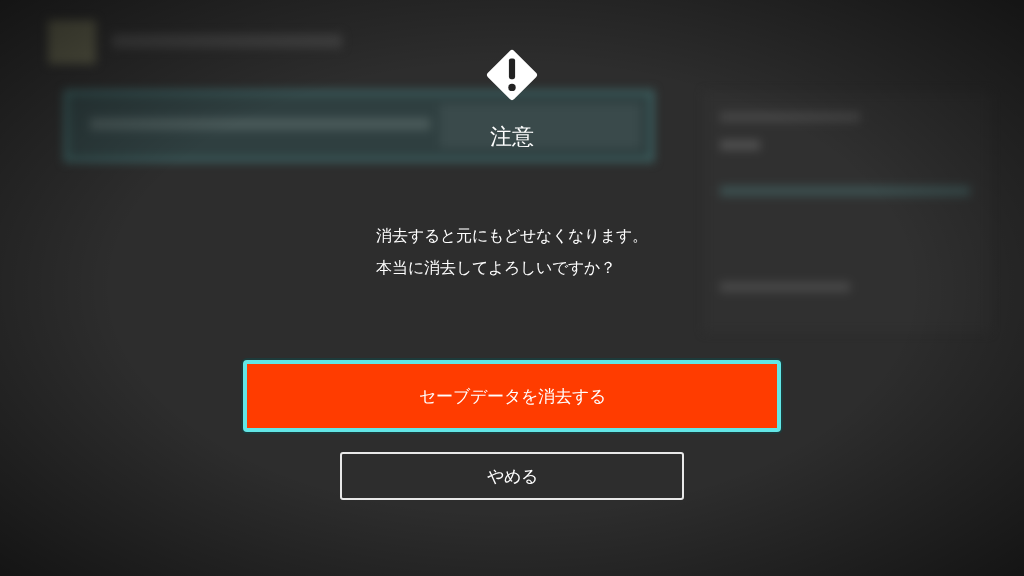  I want to click on cancel-button: やめる, so click(512, 476).